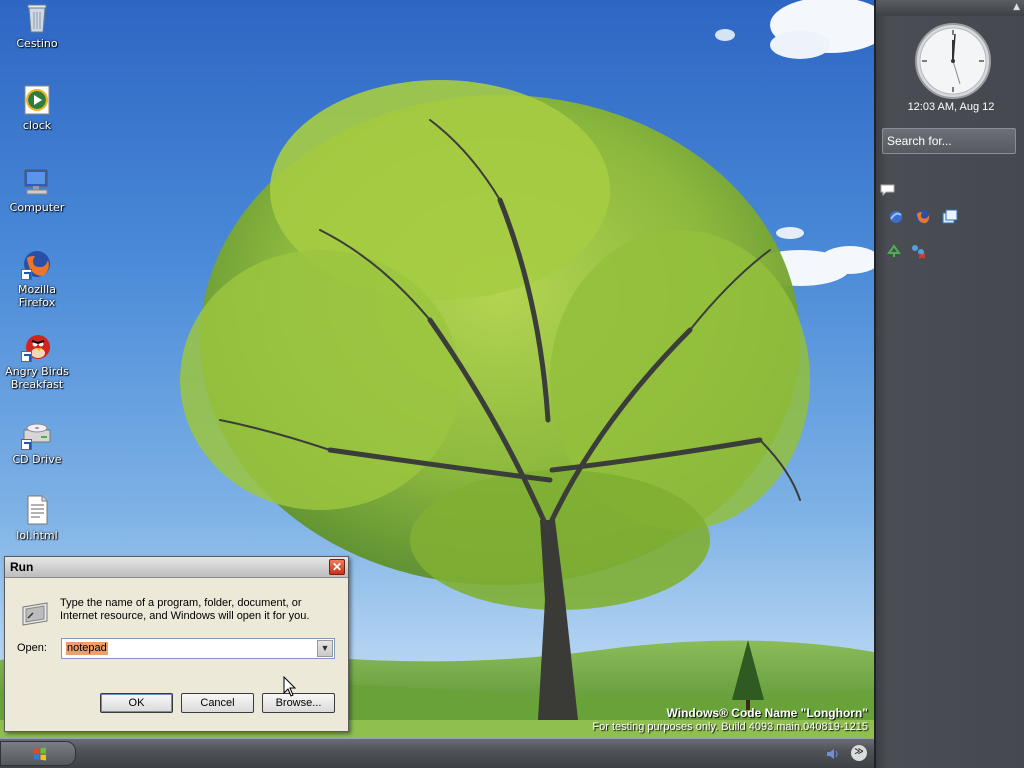 This screenshot has height=768, width=1024. What do you see at coordinates (337, 567) in the screenshot?
I see `close-button: ✕` at bounding box center [337, 567].